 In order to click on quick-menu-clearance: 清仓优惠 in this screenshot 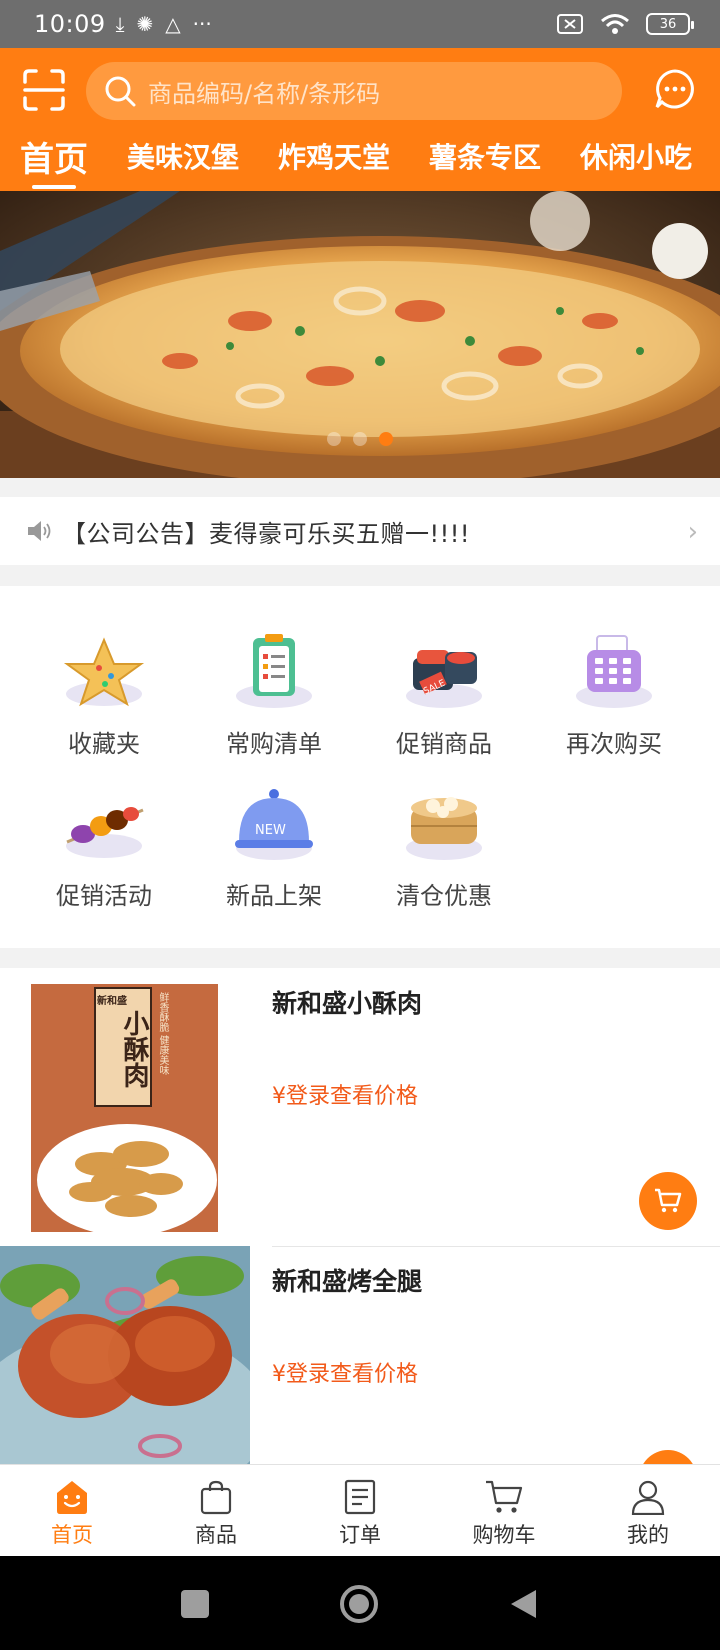, I will do `click(444, 851)`.